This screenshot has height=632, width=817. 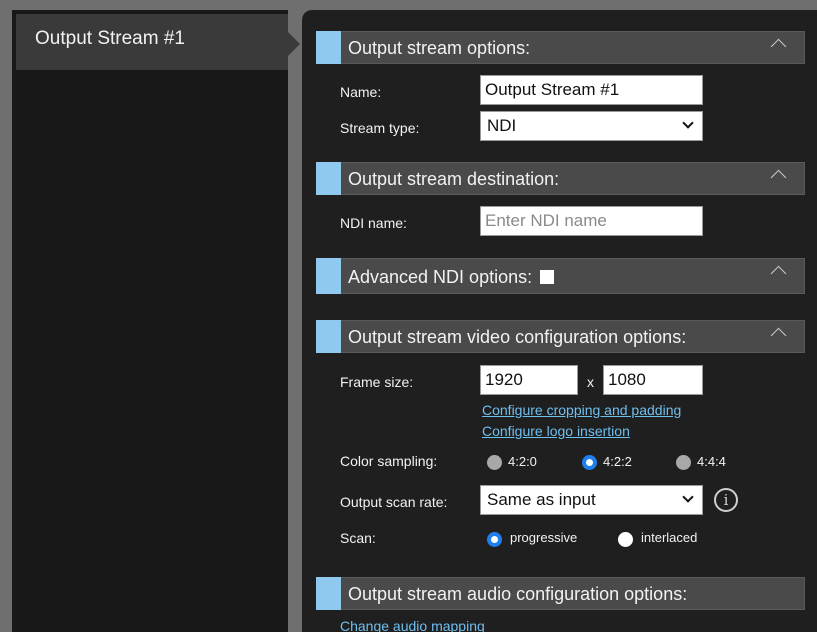 I want to click on section-title: Output stream destination:, so click(x=454, y=179).